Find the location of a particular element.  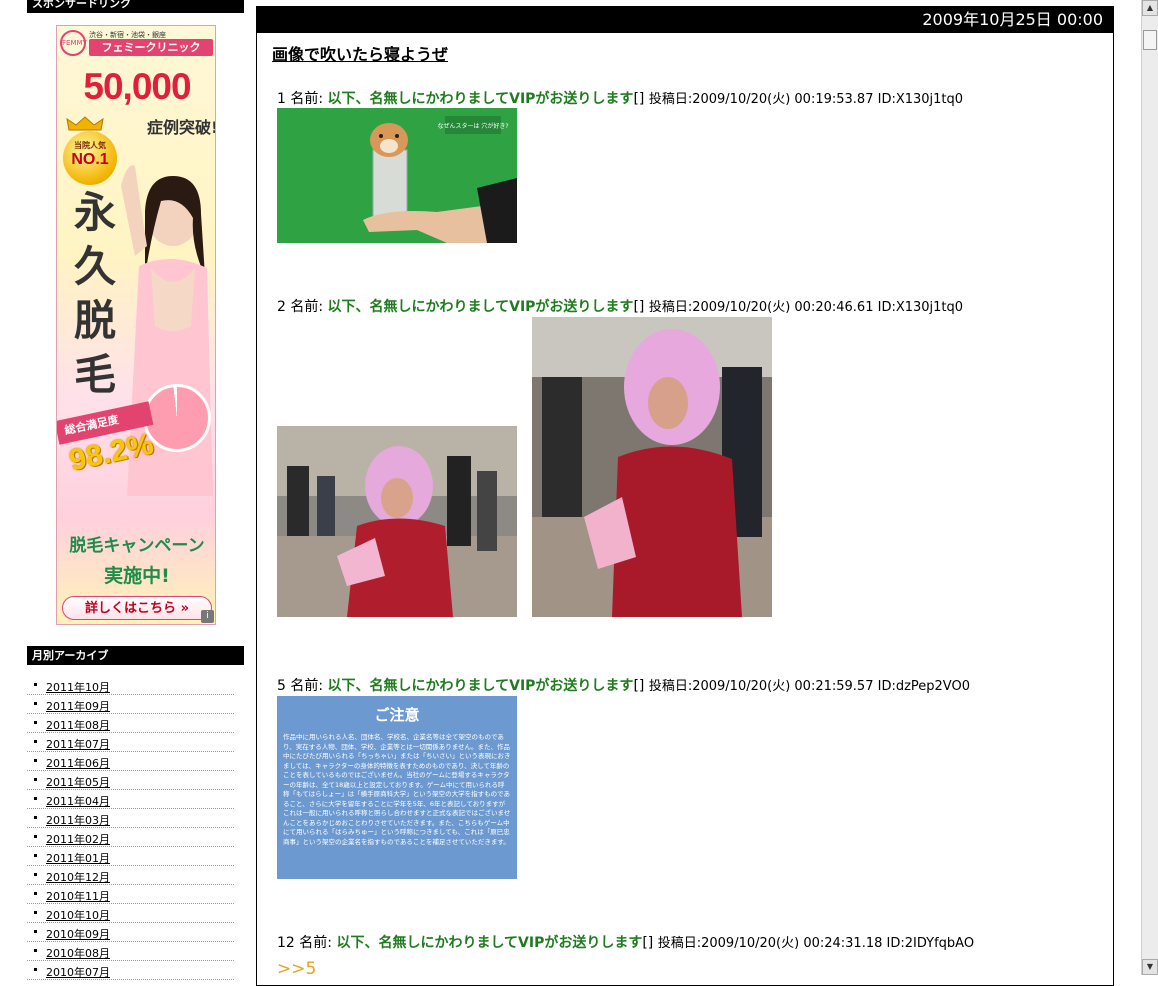

satisfaction-pie-chart is located at coordinates (177, 418).